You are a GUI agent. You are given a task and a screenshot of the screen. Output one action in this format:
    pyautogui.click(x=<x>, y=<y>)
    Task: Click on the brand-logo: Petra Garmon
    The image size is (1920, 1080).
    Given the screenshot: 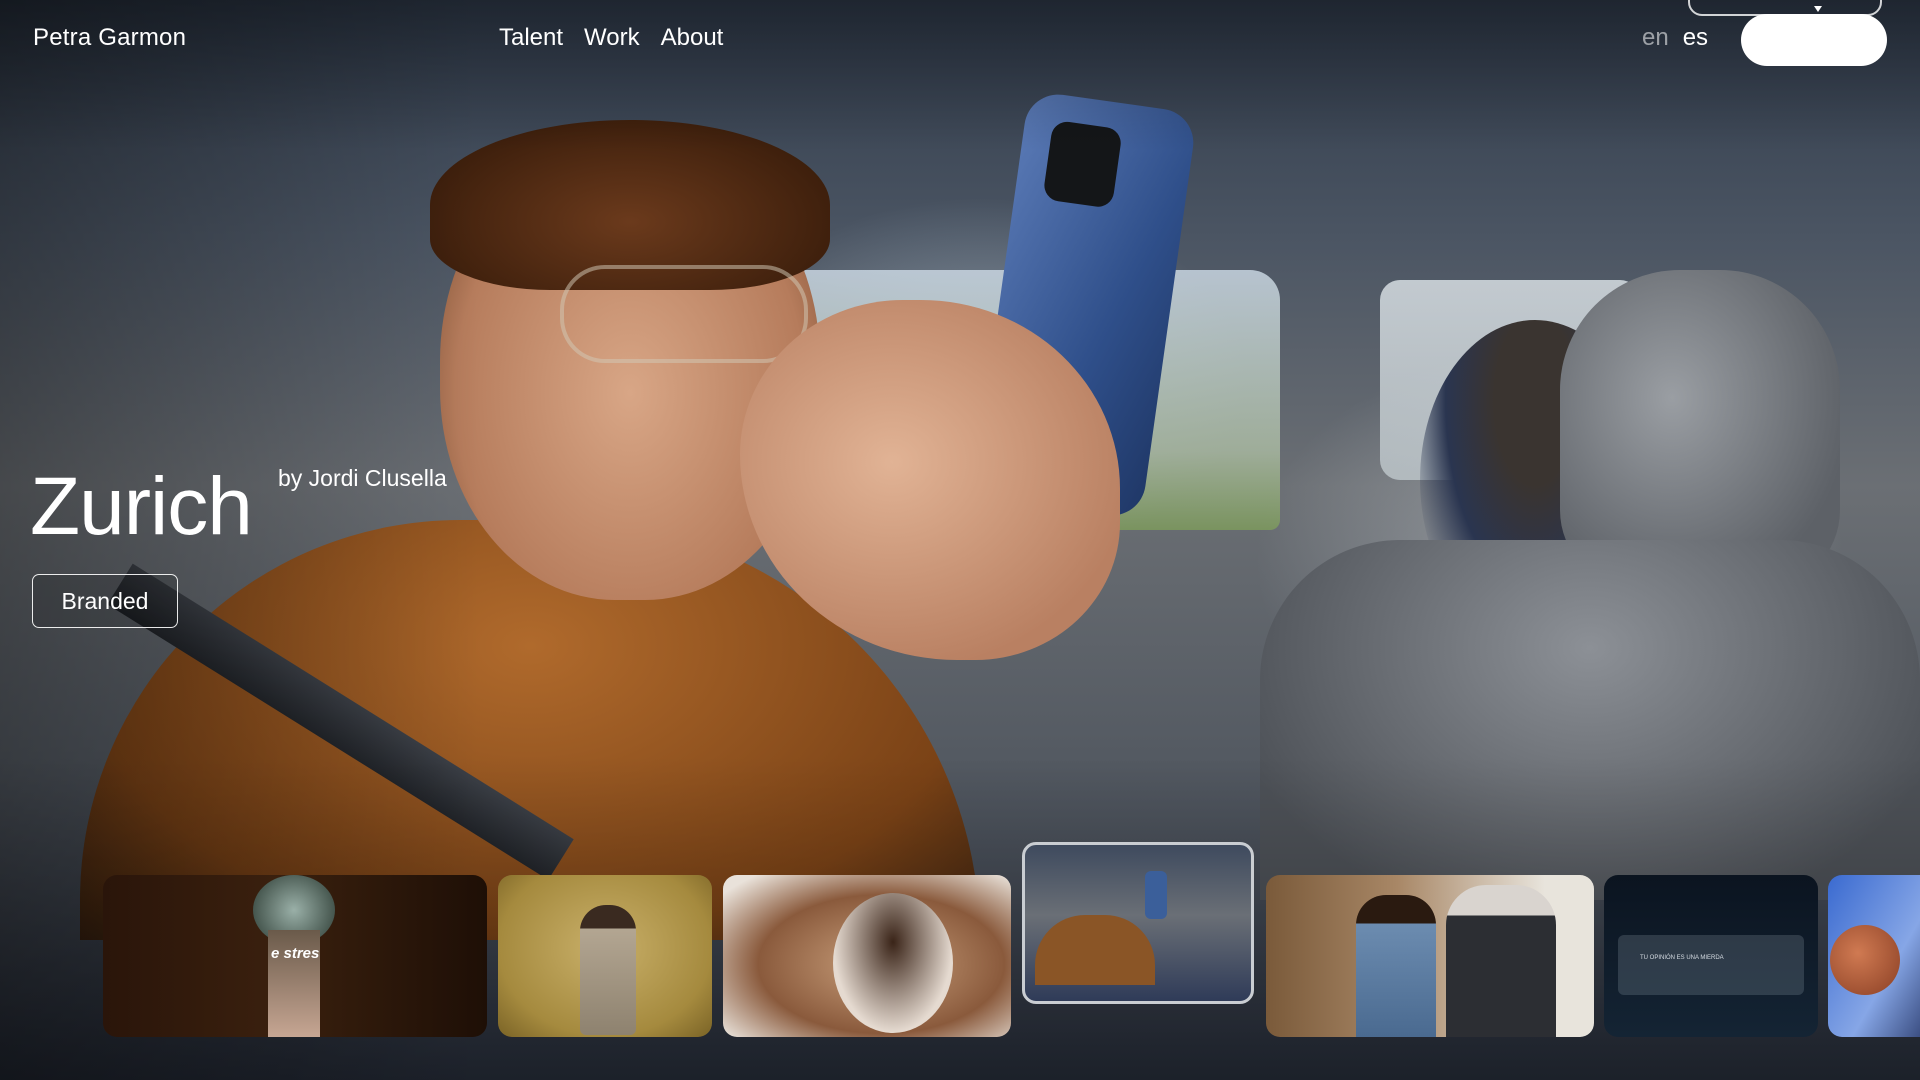 What is the action you would take?
    pyautogui.click(x=109, y=38)
    